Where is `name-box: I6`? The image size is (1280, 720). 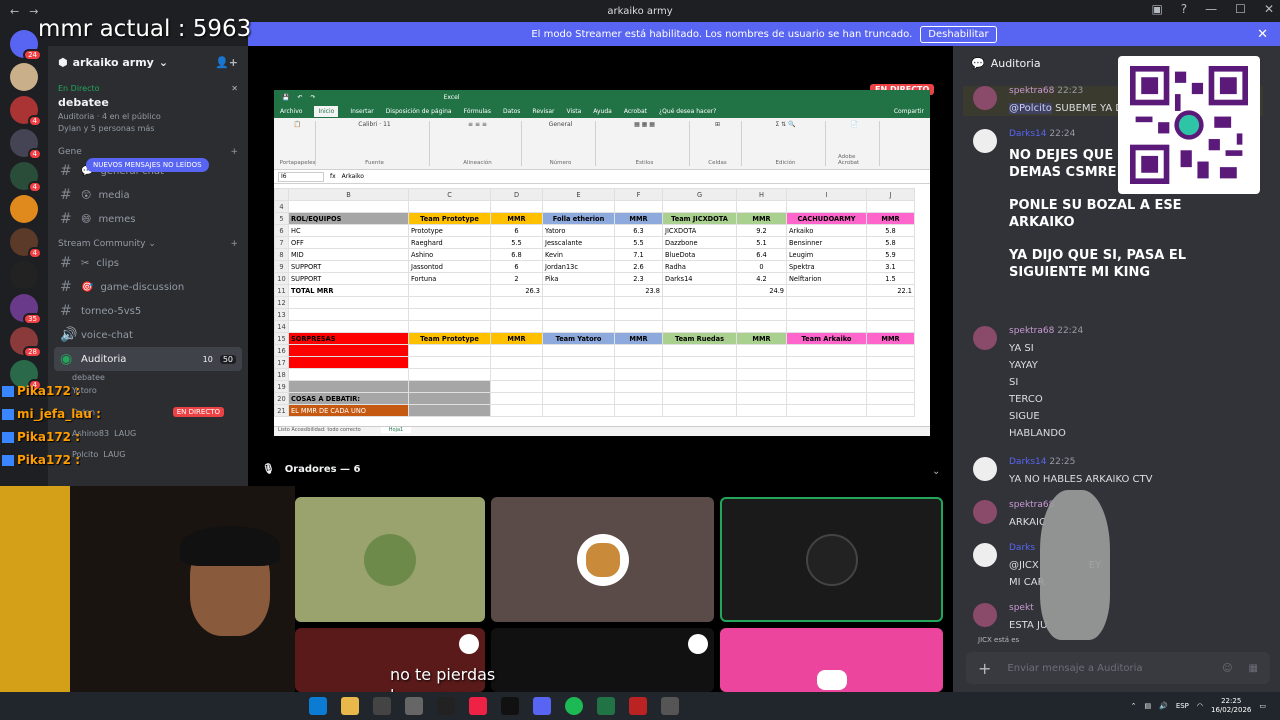 name-box: I6 is located at coordinates (301, 176).